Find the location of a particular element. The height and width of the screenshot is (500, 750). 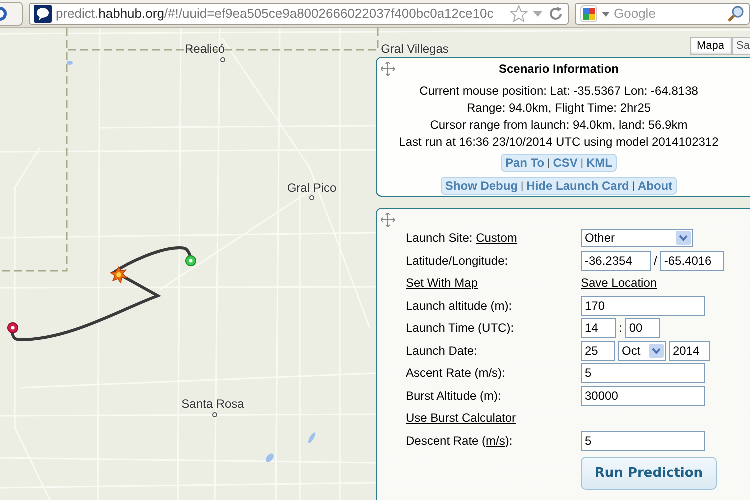

month-dropdown: Oct is located at coordinates (642, 350).